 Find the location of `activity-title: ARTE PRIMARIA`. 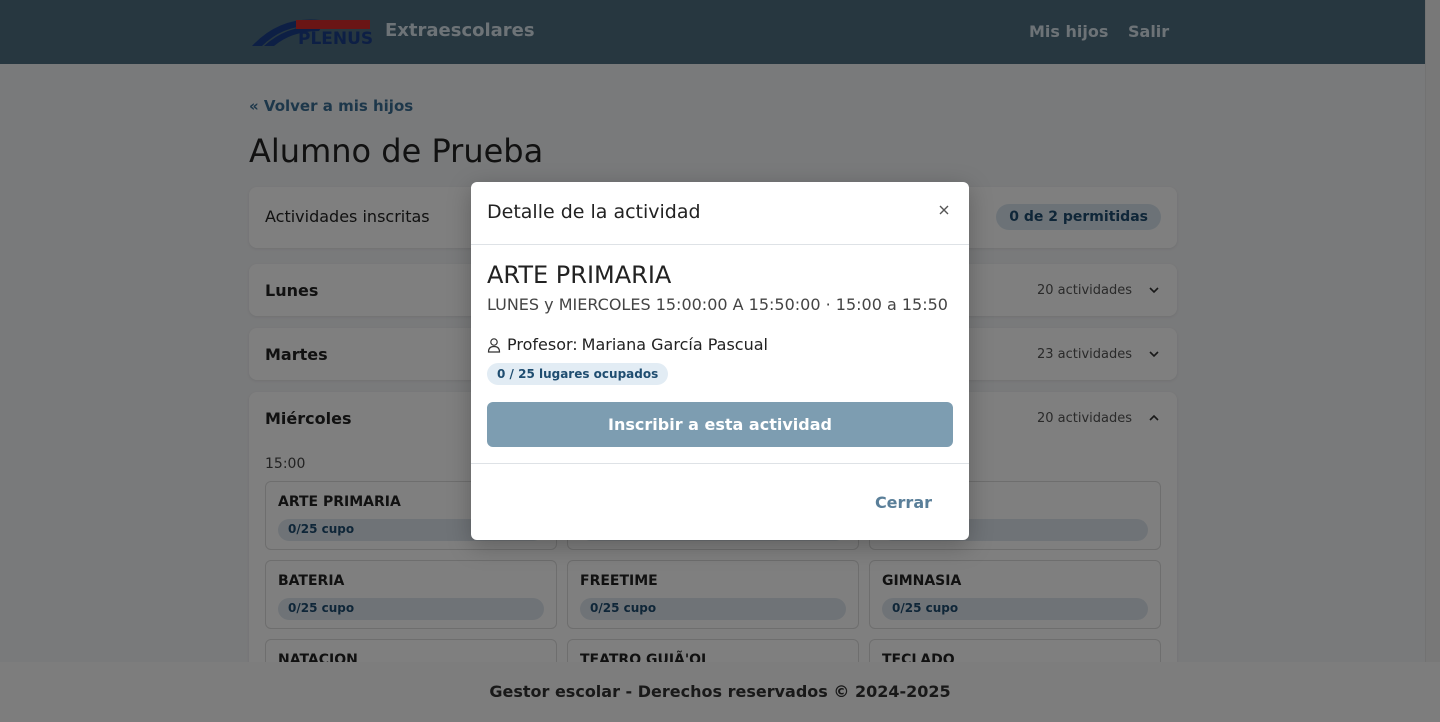

activity-title: ARTE PRIMARIA is located at coordinates (579, 275).